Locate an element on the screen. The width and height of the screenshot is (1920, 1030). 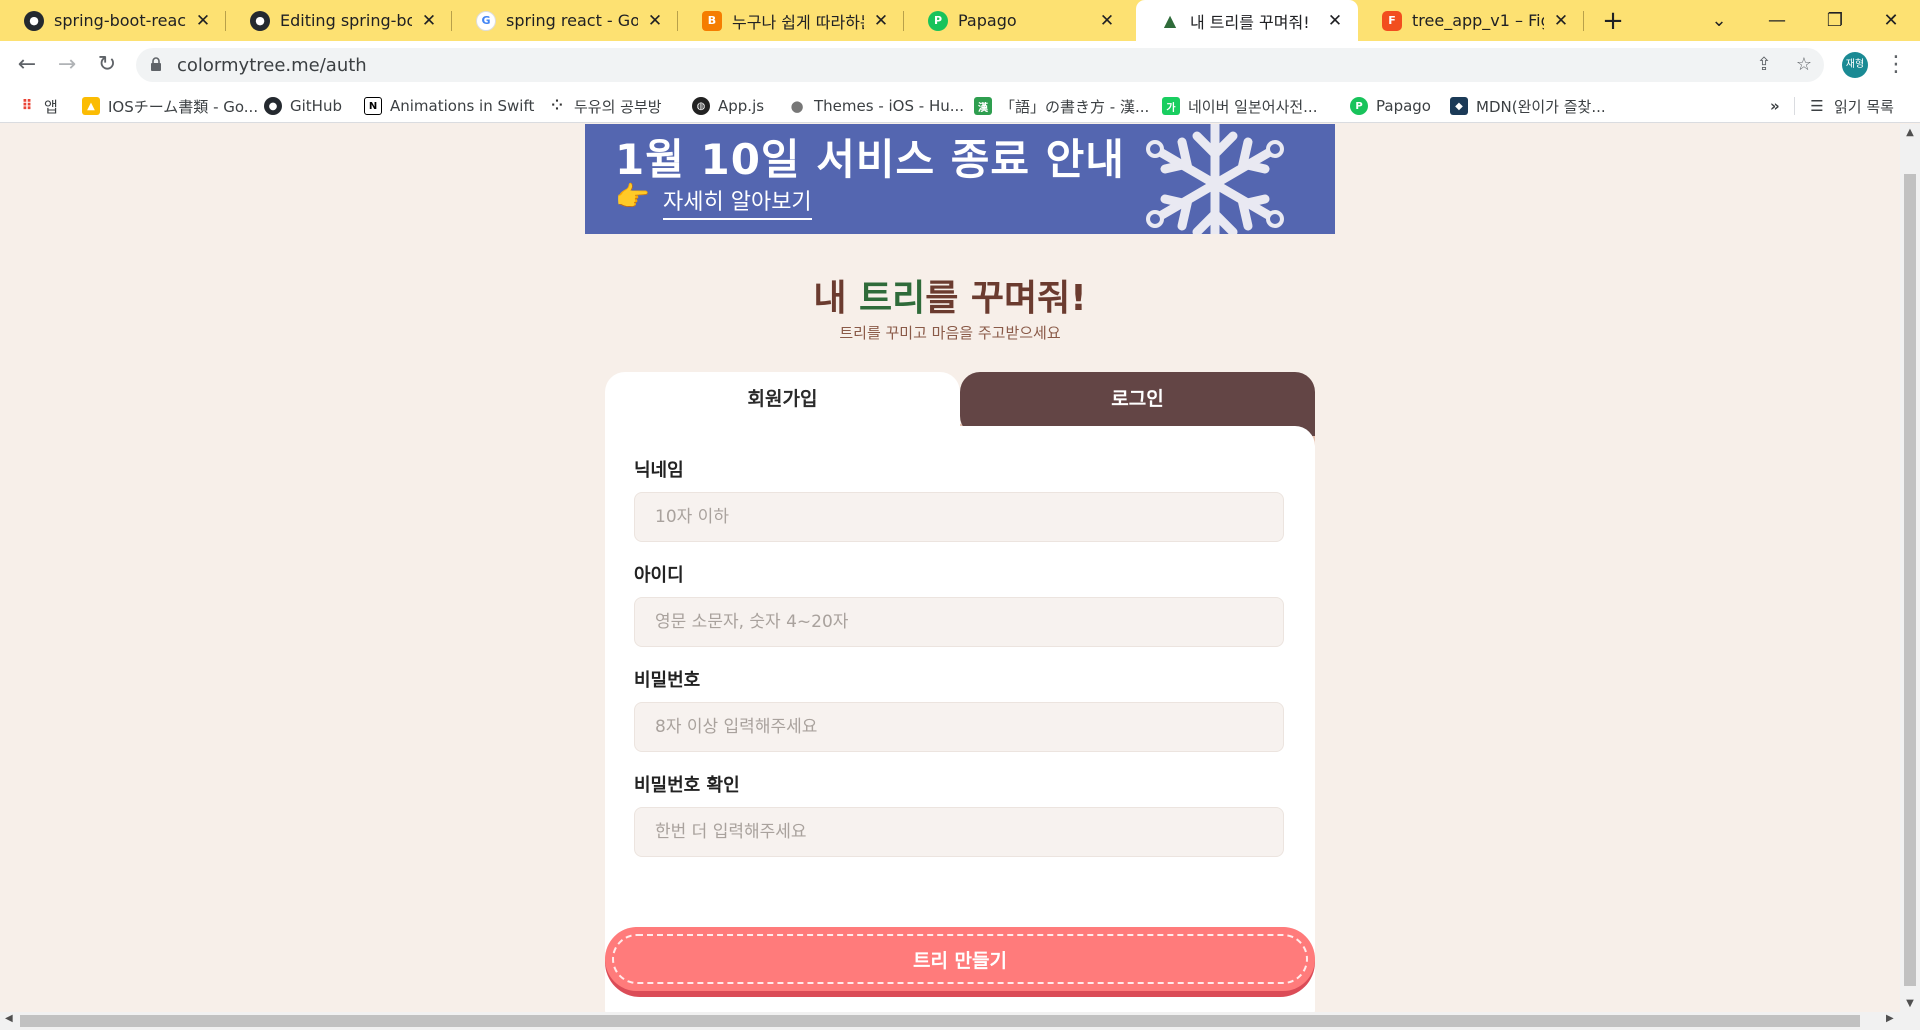
tab-search-chevron-icon: ⌄ is located at coordinates (1719, 20).